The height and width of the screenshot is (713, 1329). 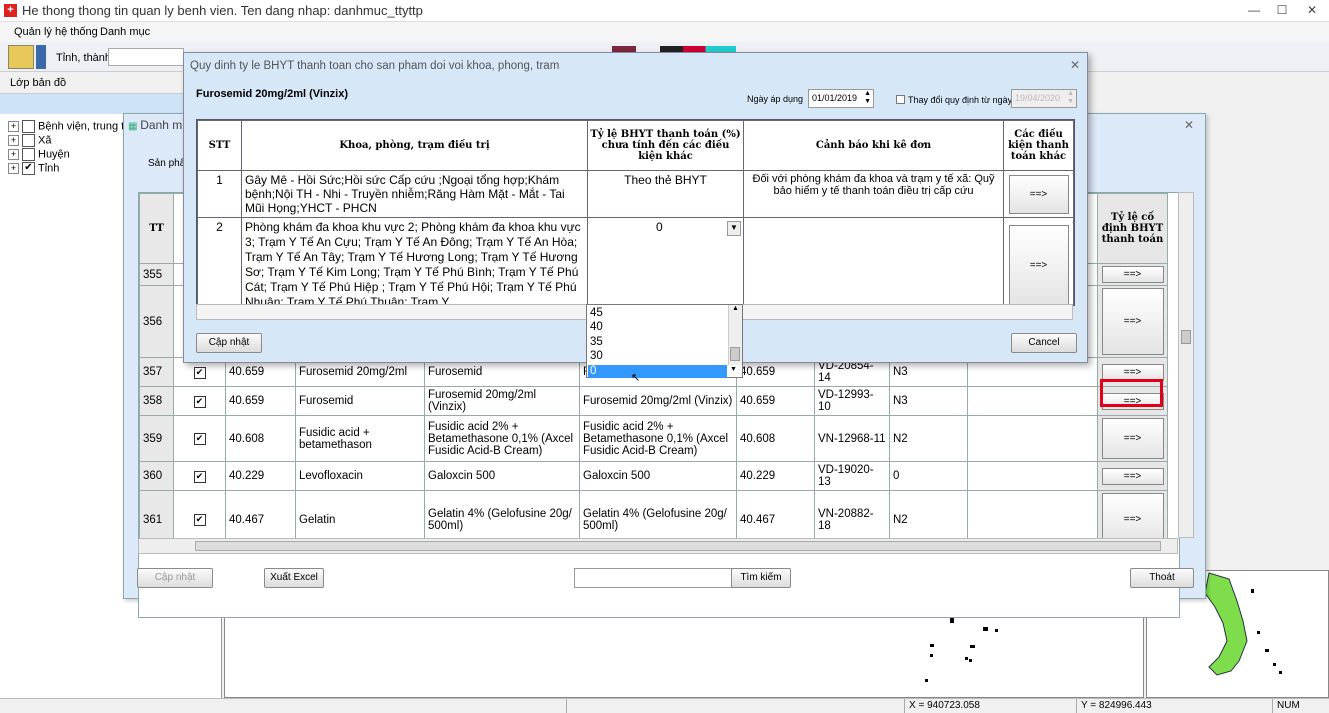 What do you see at coordinates (219, 261) in the screenshot?
I see `cell-stt: 2` at bounding box center [219, 261].